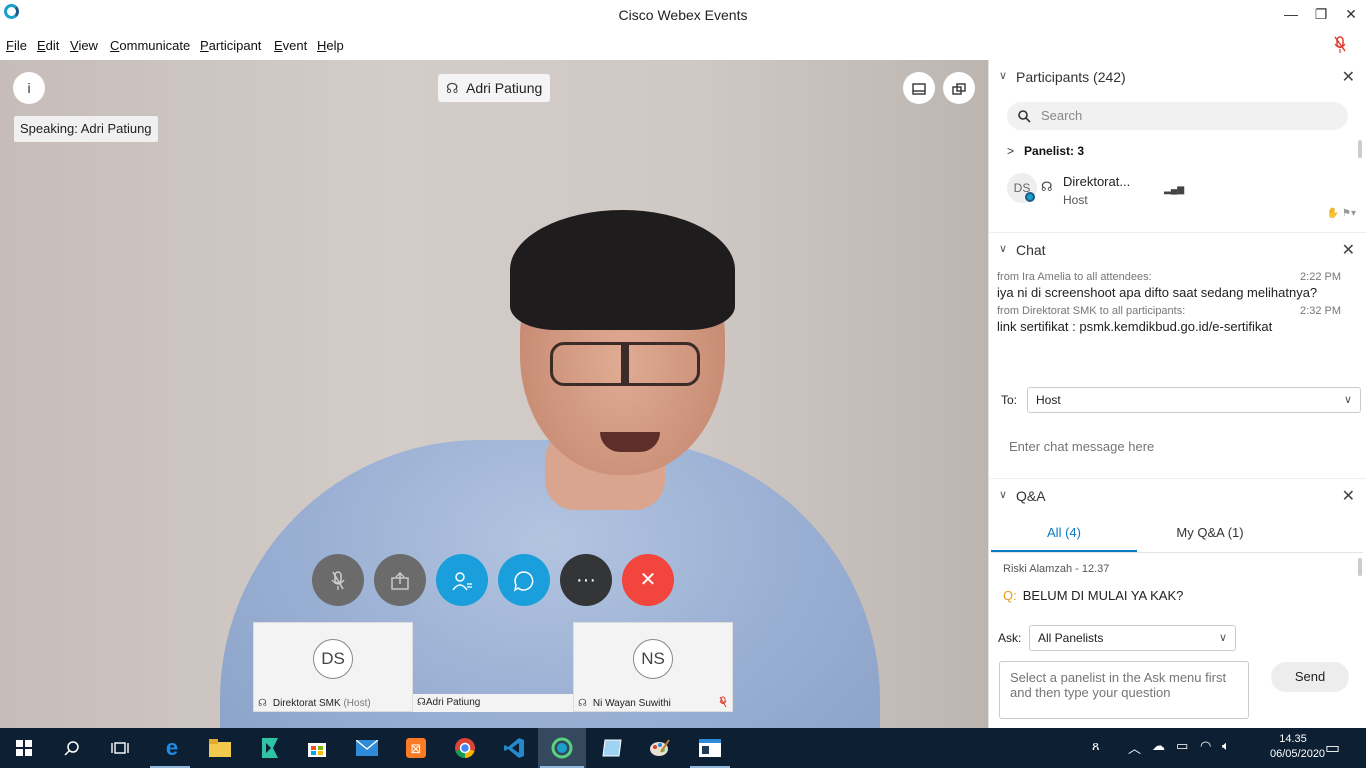 This screenshot has width=1366, height=768. What do you see at coordinates (562, 748) in the screenshot?
I see `webex-taskbar-icon` at bounding box center [562, 748].